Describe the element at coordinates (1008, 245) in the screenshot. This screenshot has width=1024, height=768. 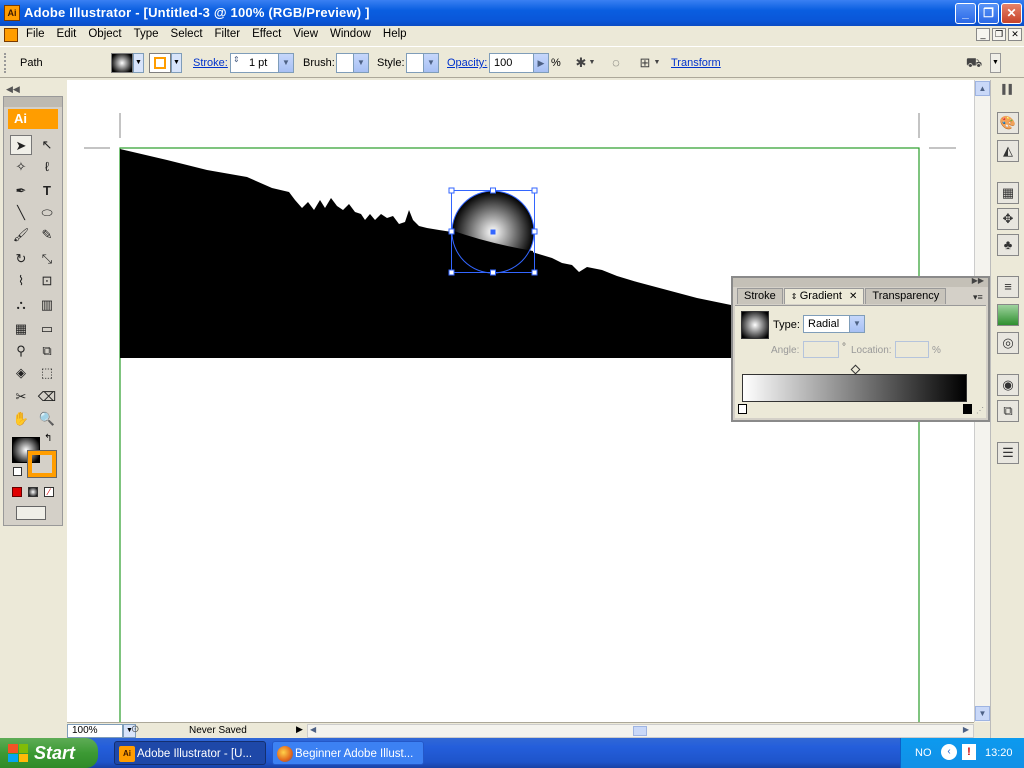
I see `symbols-panel-icon: ♣` at that location.